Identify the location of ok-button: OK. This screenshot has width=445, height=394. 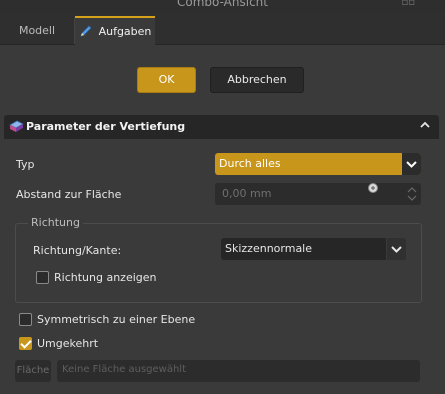
(166, 80).